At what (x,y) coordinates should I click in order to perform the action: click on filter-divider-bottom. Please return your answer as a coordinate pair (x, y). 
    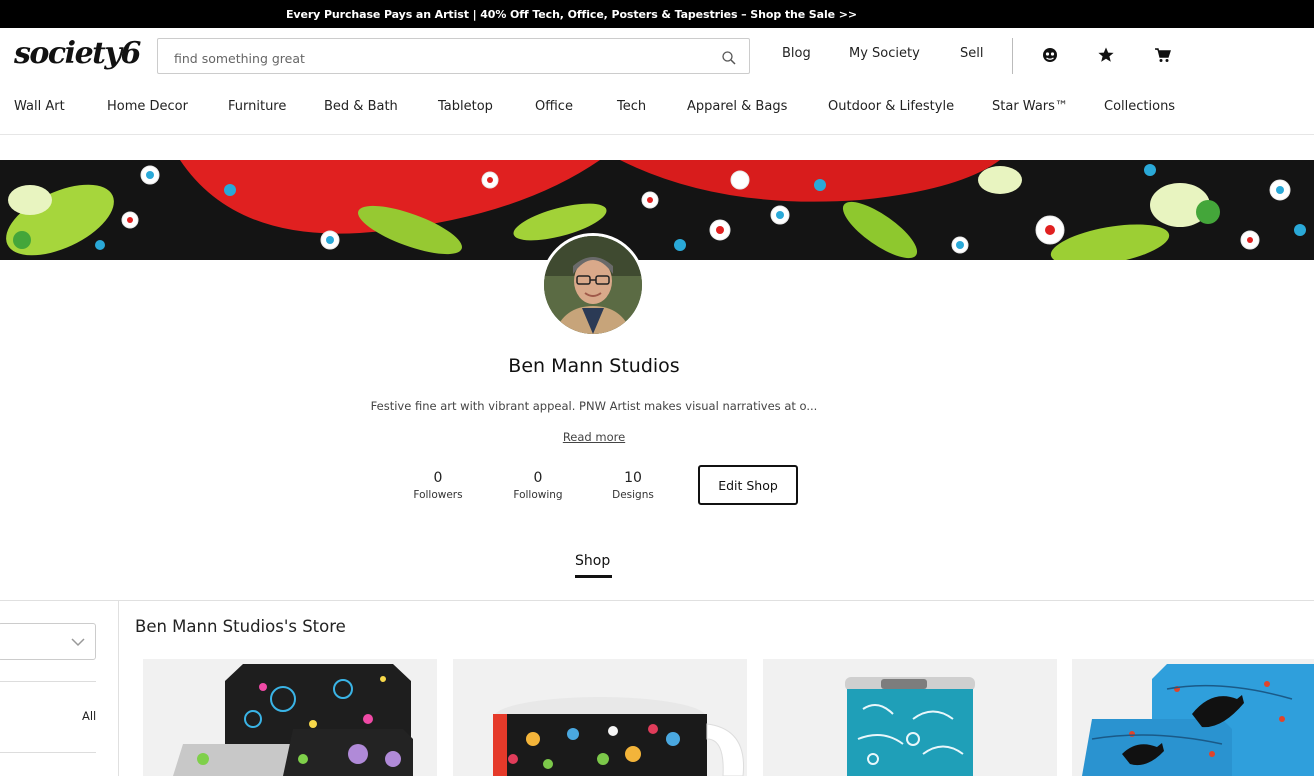
    Looking at the image, I should click on (48, 752).